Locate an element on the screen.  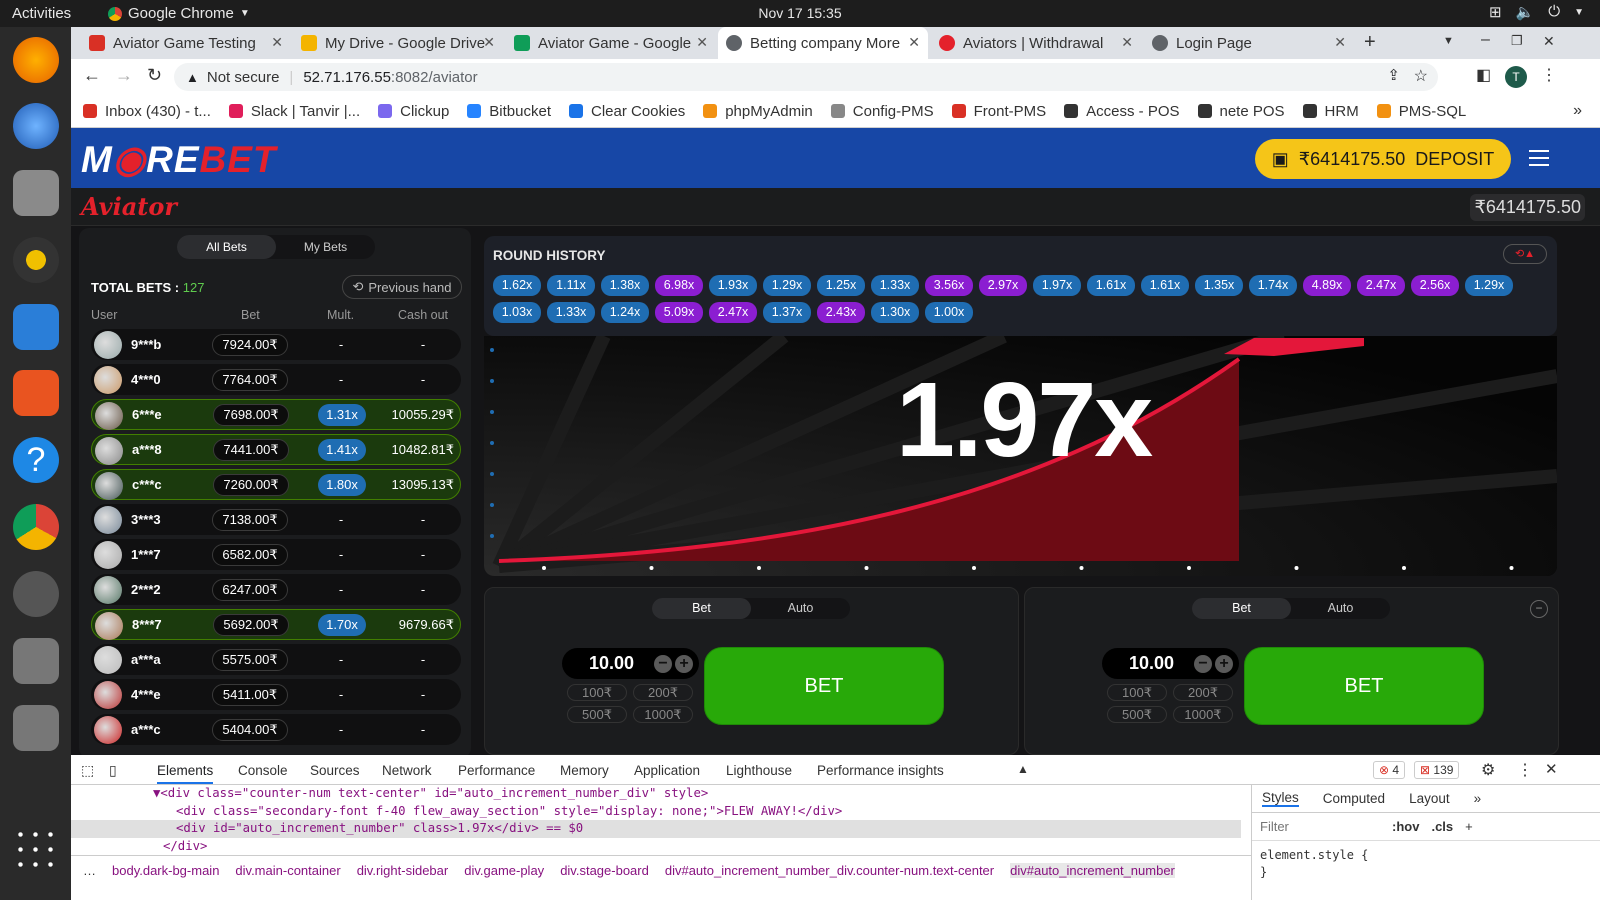
previous-hand-button: ⟲ Previous hand is located at coordinates (402, 287).